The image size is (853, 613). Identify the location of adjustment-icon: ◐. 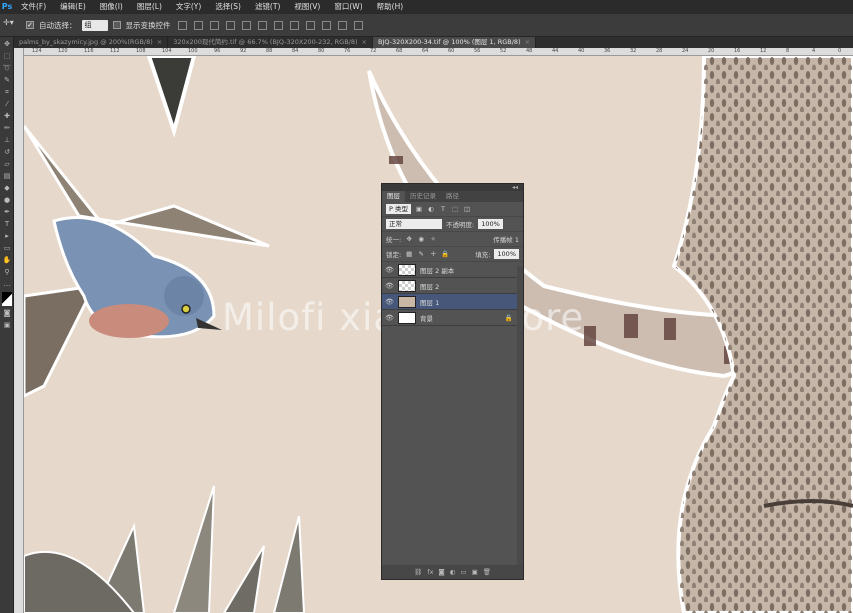
(453, 572).